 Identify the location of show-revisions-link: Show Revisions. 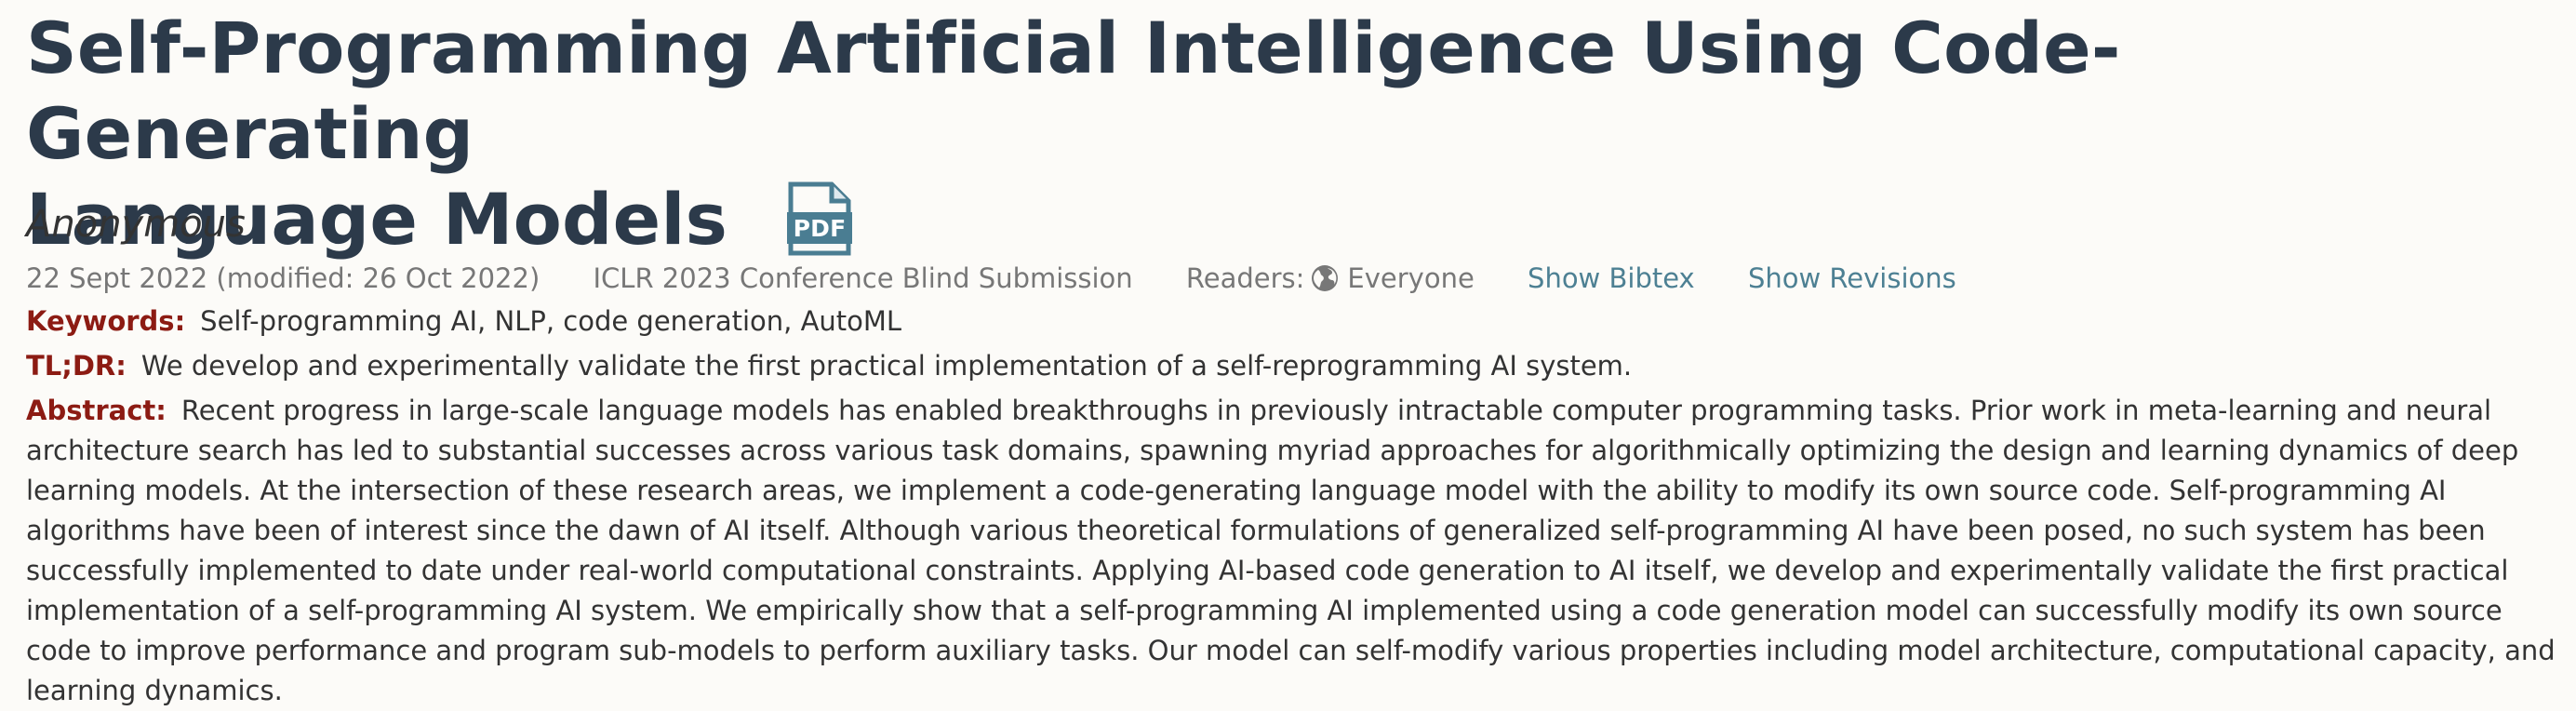
(1852, 278).